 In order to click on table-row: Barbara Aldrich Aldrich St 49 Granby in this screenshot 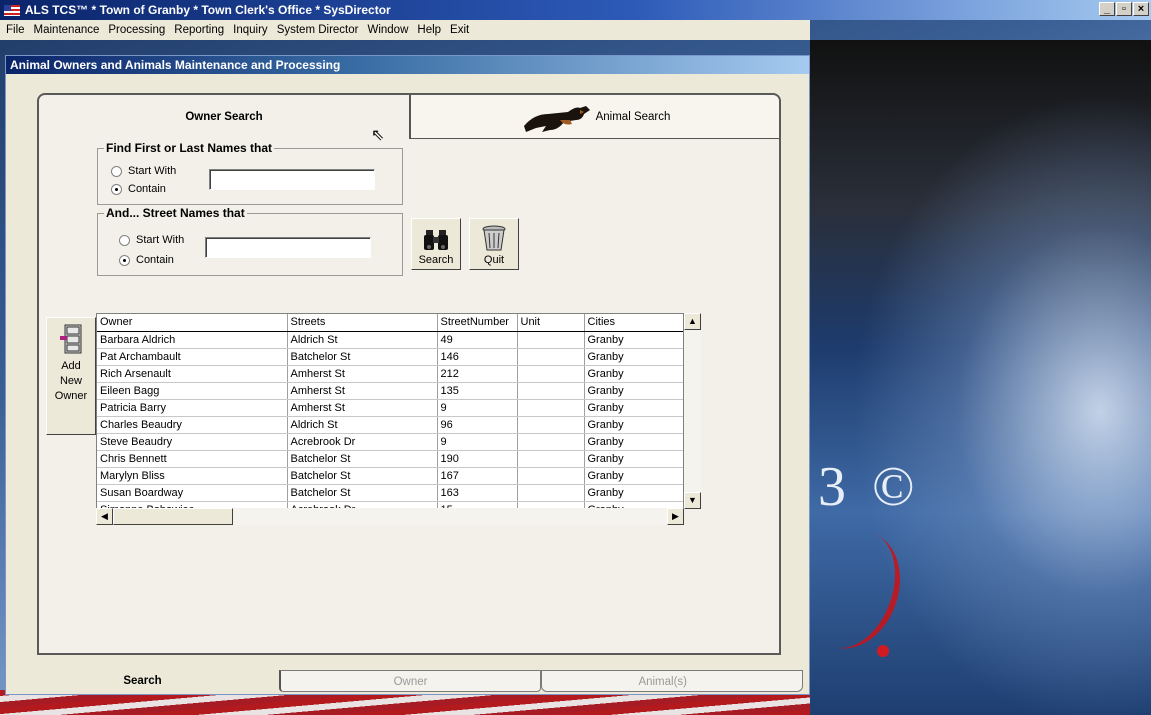, I will do `click(390, 340)`.